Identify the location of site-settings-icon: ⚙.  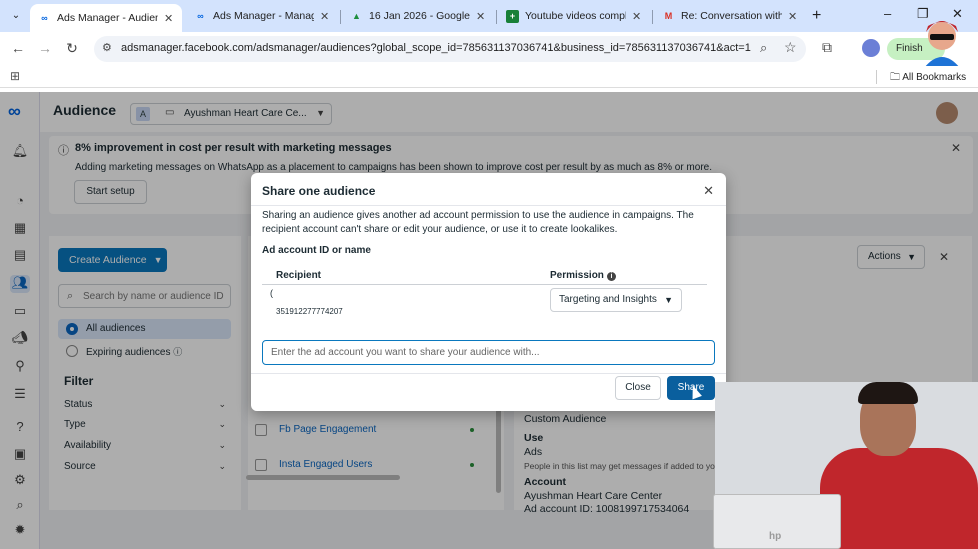
(107, 47).